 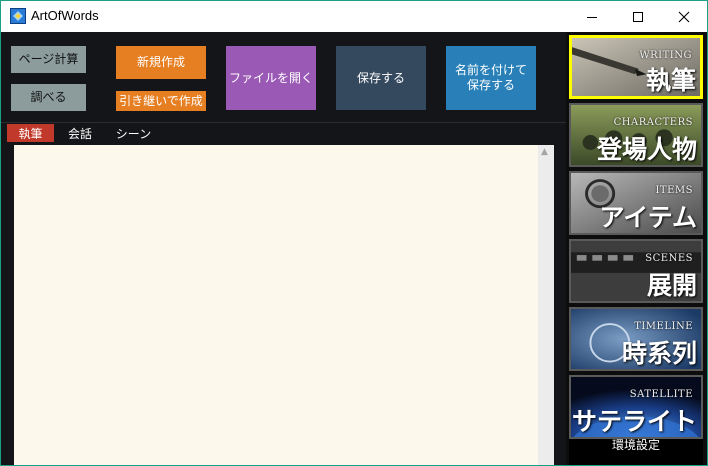 I want to click on tile-items-jp: アイテム, so click(x=648, y=217).